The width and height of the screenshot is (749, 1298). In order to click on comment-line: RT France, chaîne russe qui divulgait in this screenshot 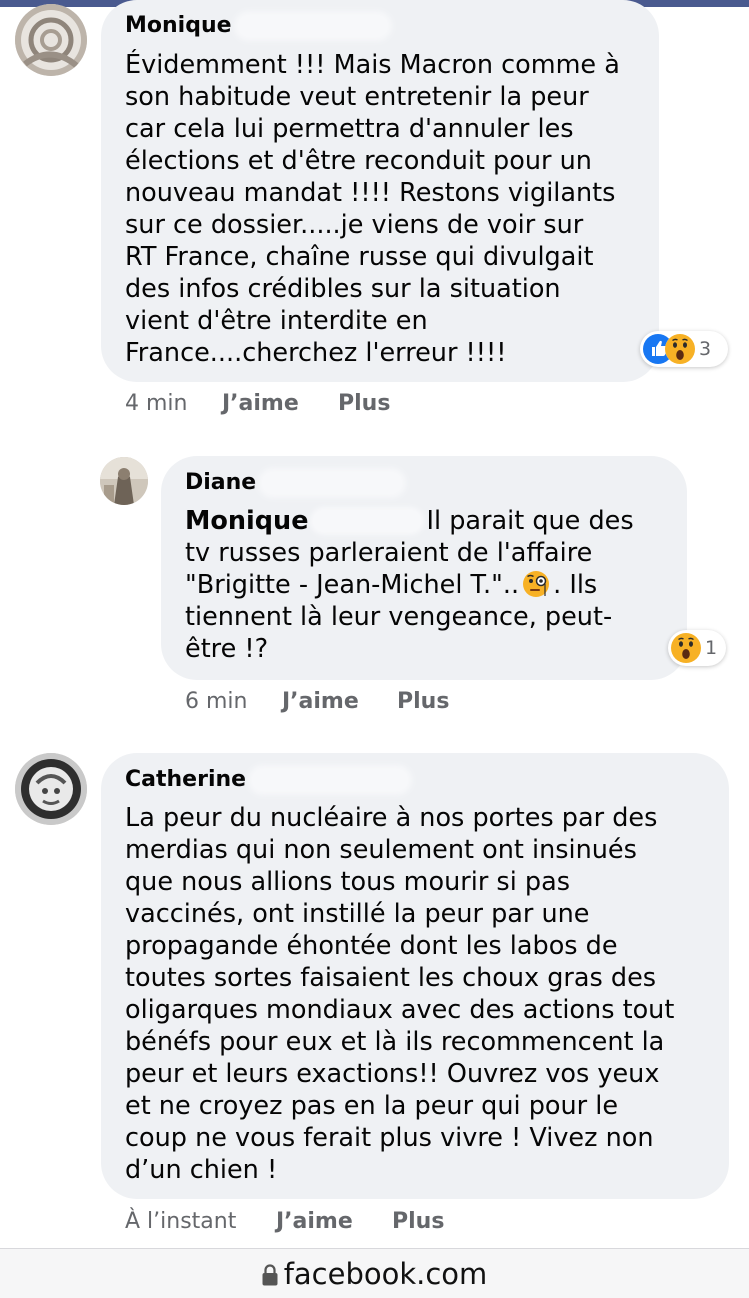, I will do `click(359, 257)`.